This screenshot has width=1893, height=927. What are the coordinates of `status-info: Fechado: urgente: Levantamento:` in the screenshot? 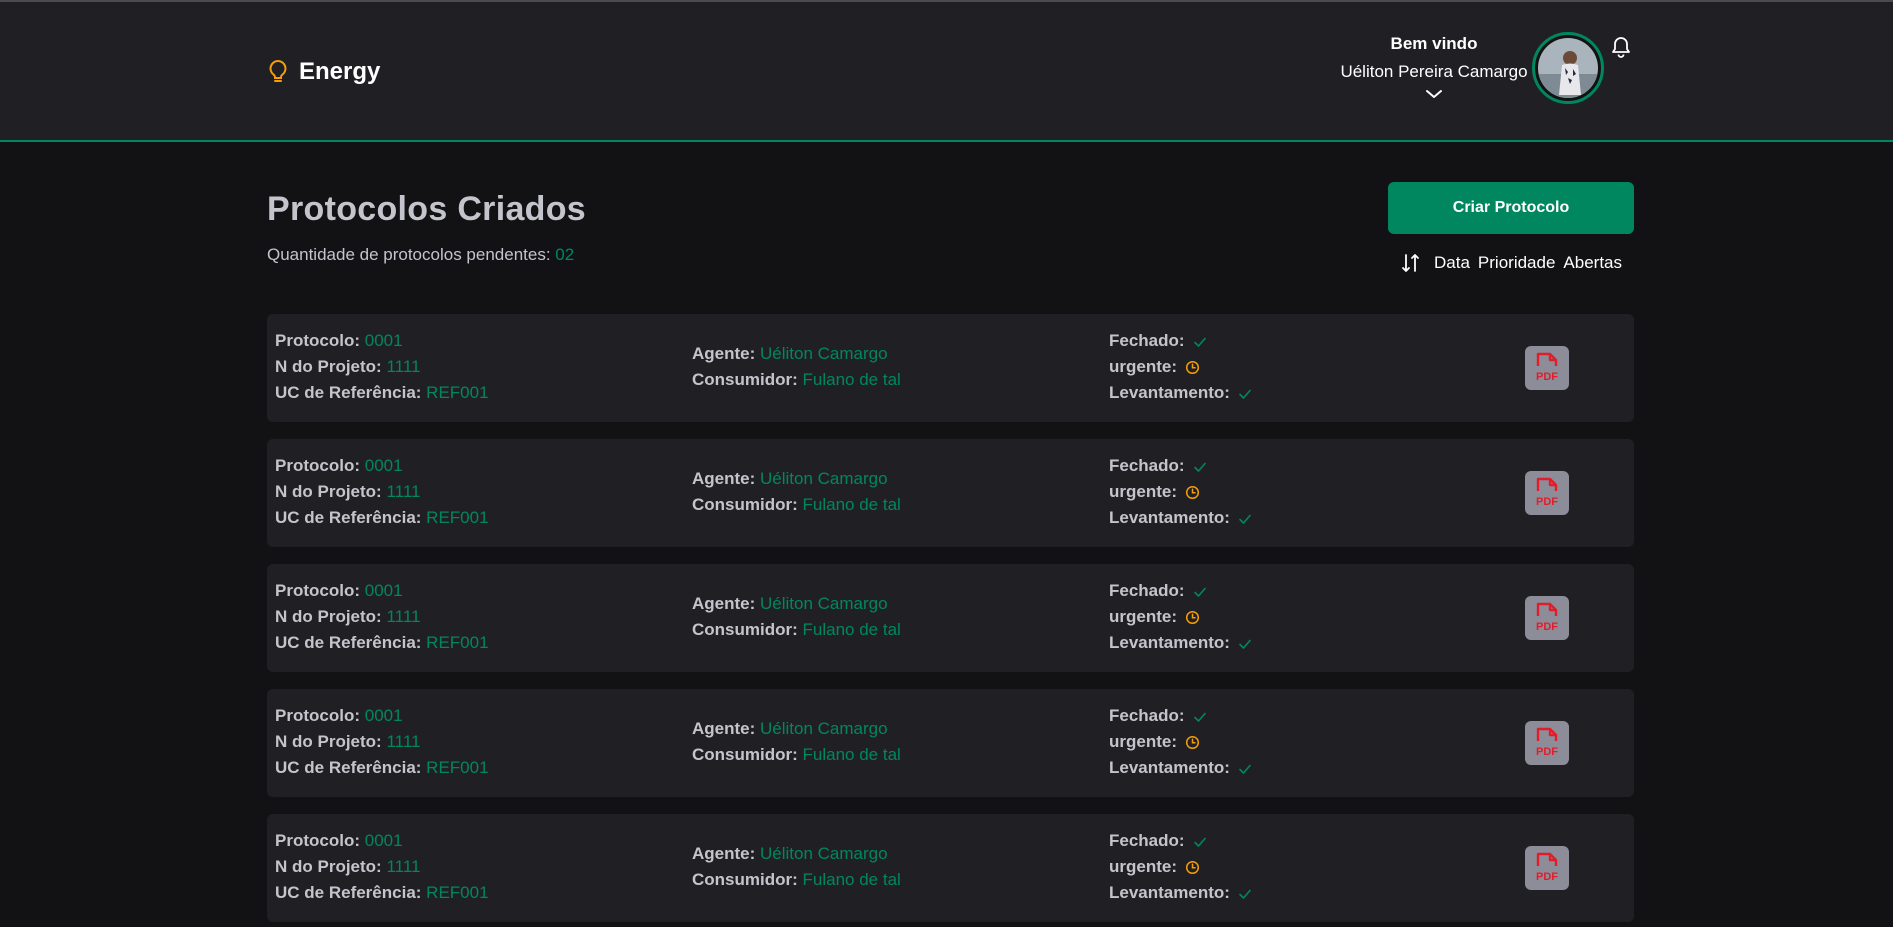 It's located at (1180, 867).